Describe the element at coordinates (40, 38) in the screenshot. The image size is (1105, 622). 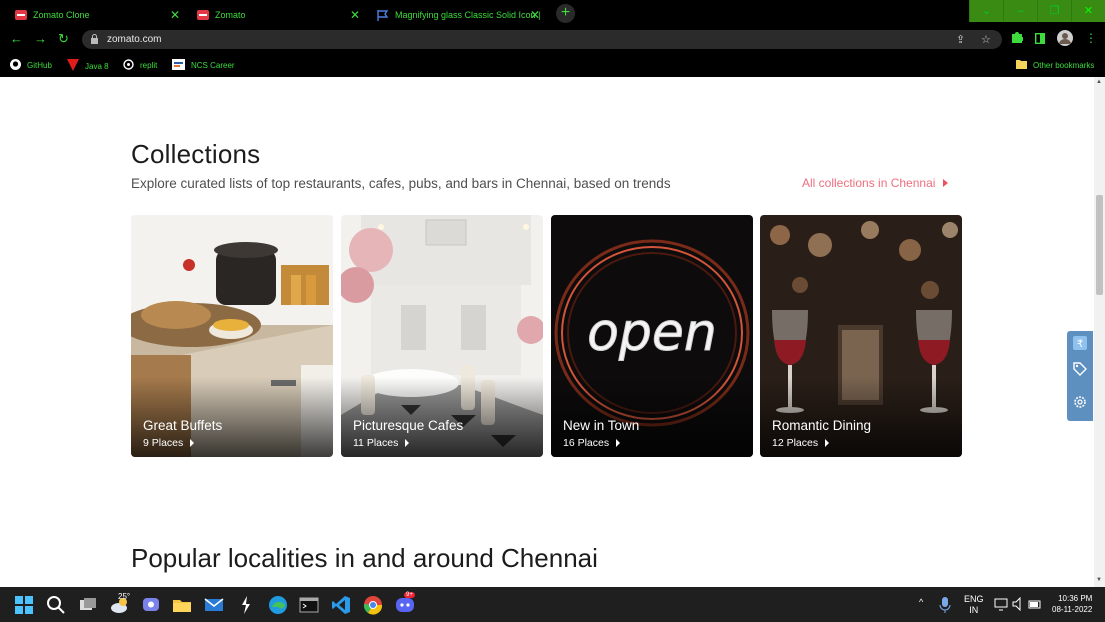
I see `forward-arrow-icon: →` at that location.